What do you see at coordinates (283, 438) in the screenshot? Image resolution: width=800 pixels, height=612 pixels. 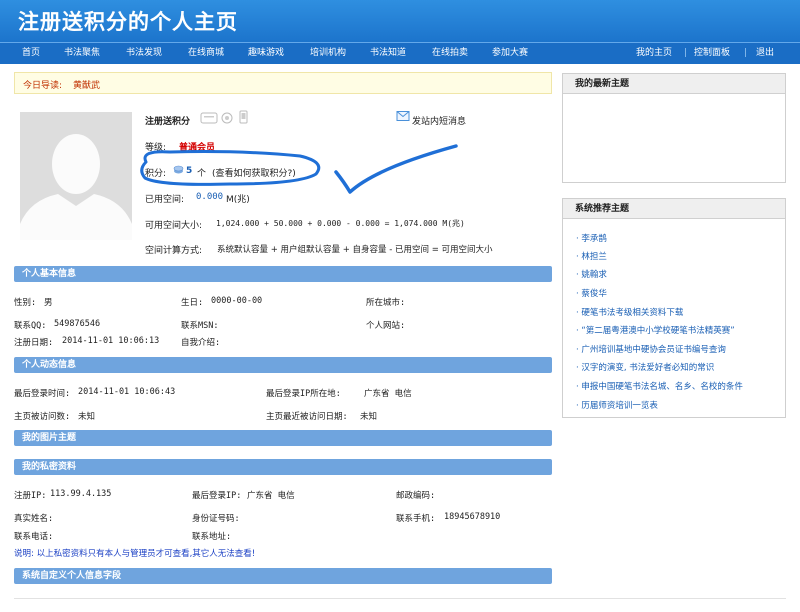 I see `section-header-pictures: 我的图片主题` at bounding box center [283, 438].